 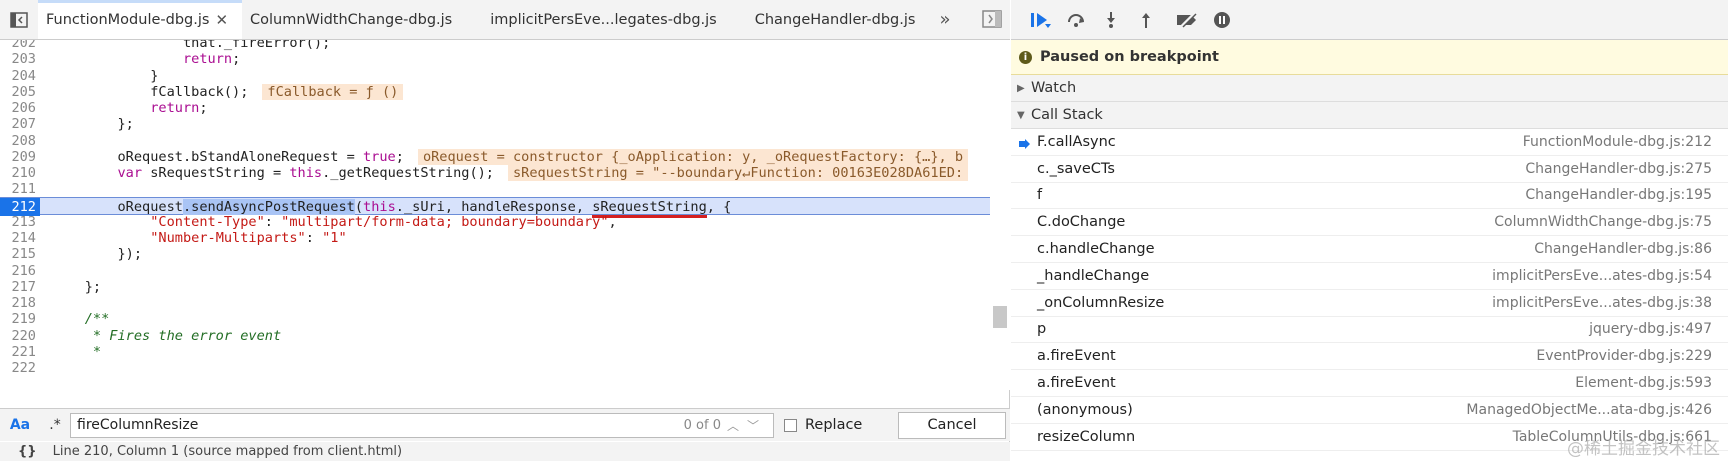 I want to click on paused-banner: i Paused on breakpoint, so click(x=1369, y=57).